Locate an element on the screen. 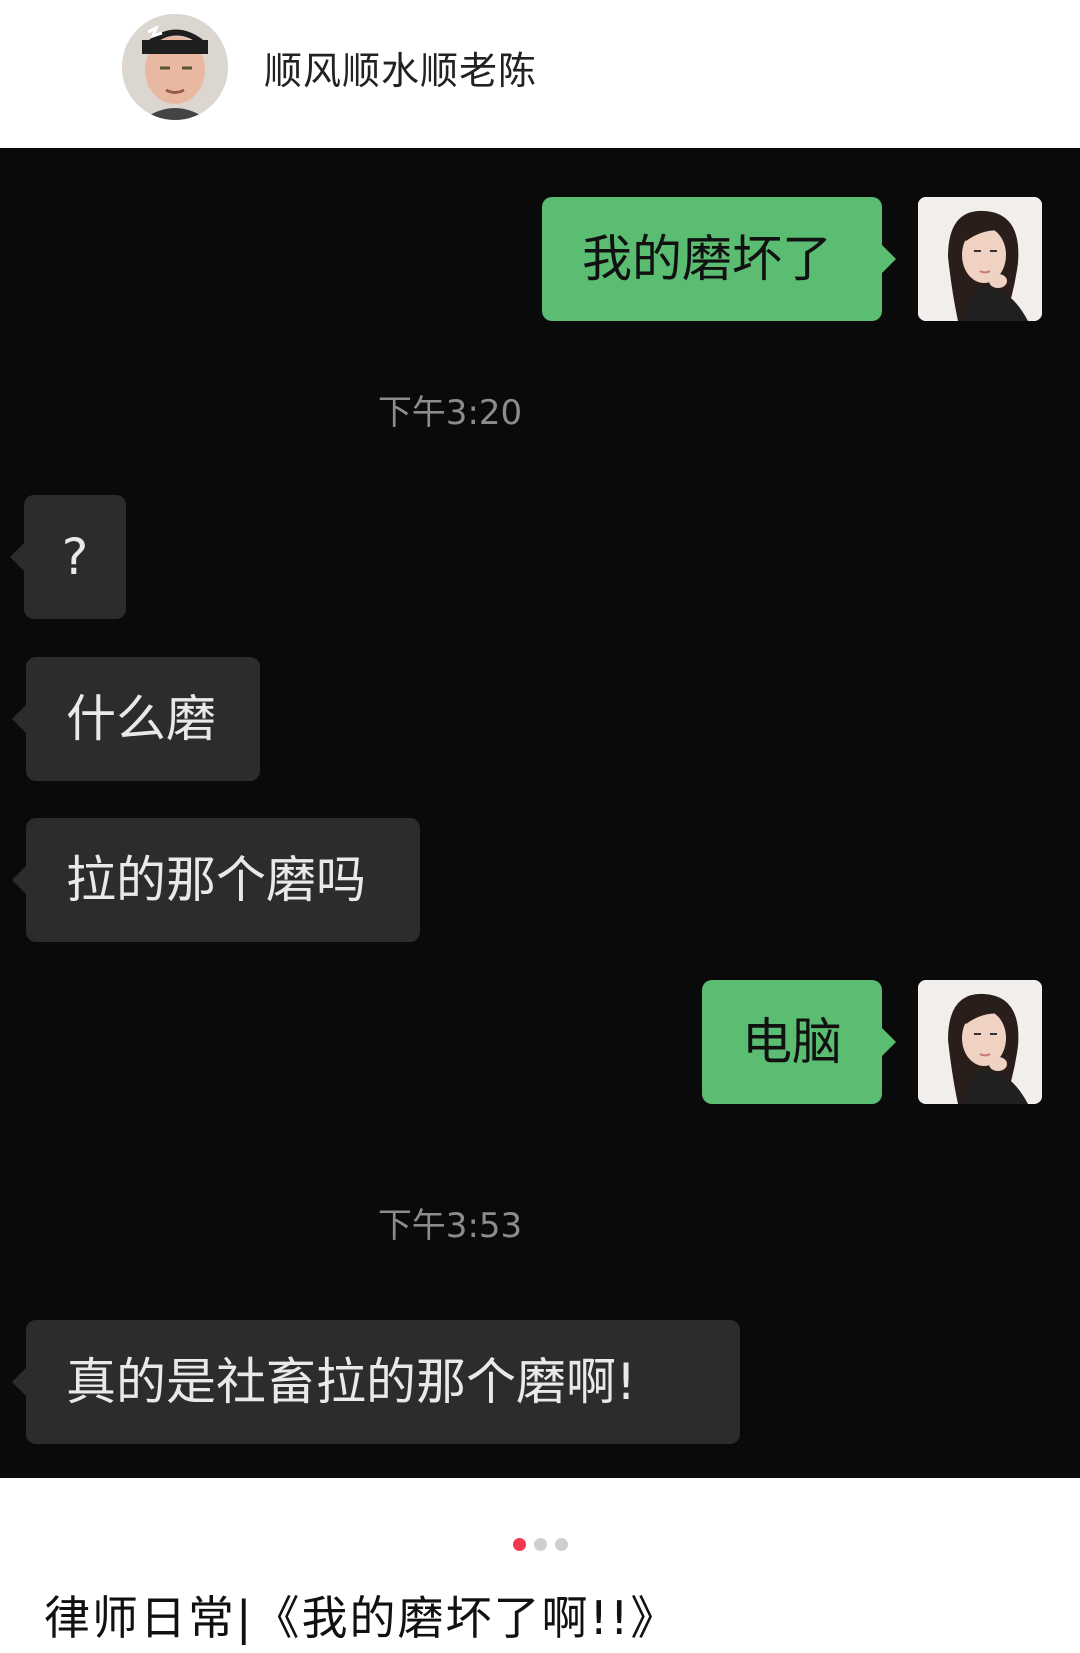  message-bubble-incoming: 拉的那个磨吗 is located at coordinates (216, 880).